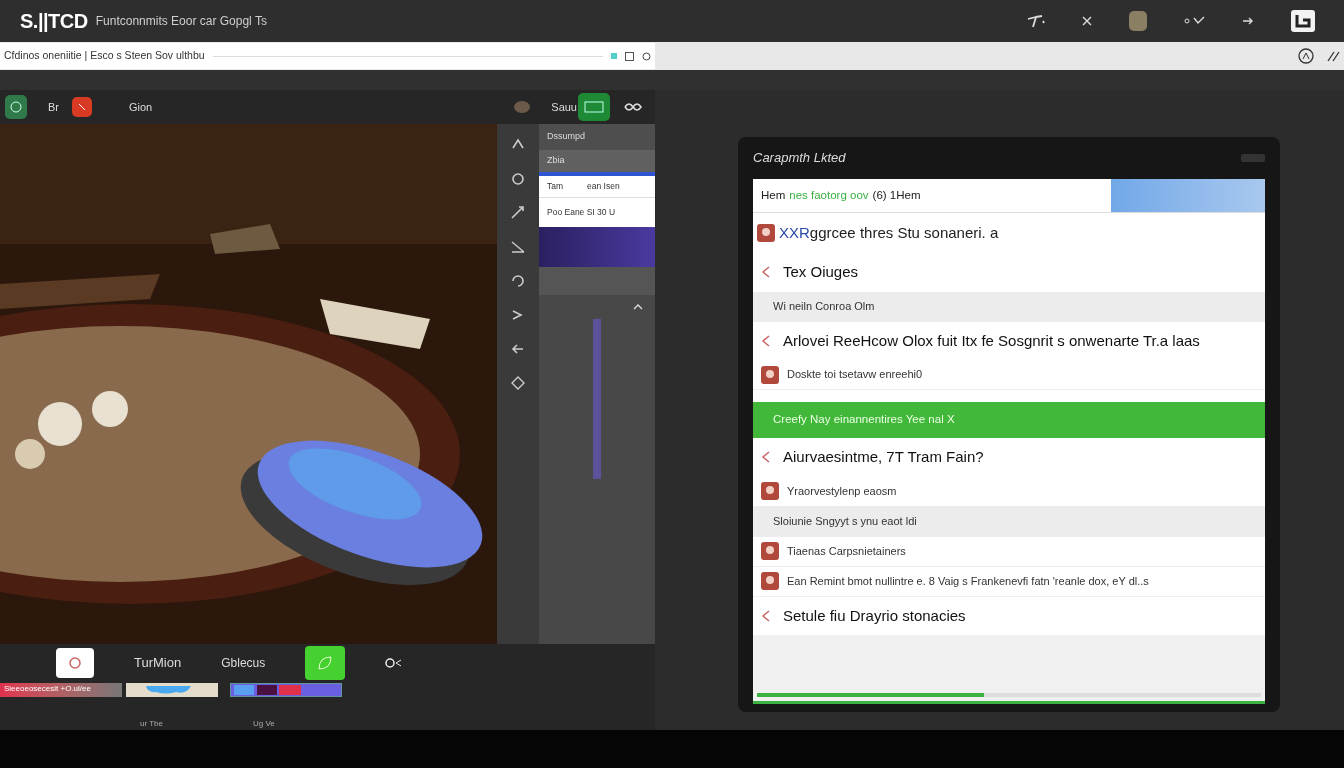  I want to click on menu-text: Tam, so click(555, 186).